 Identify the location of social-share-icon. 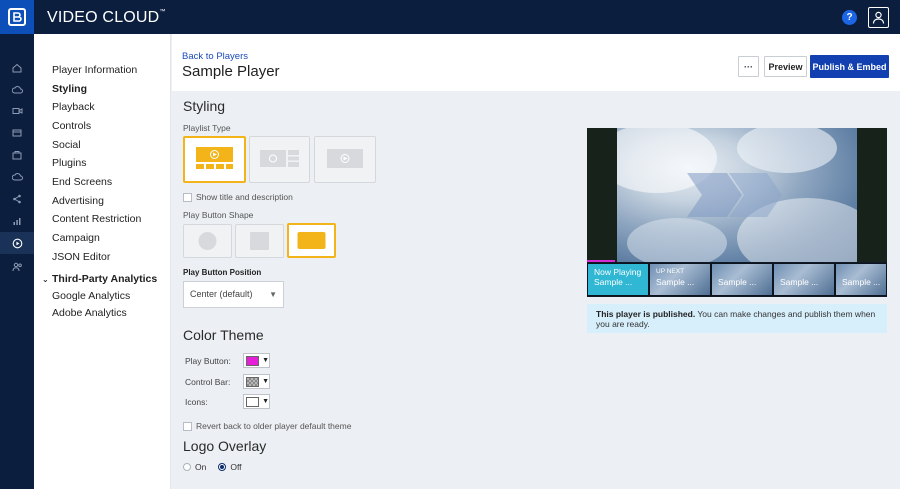
(17, 199).